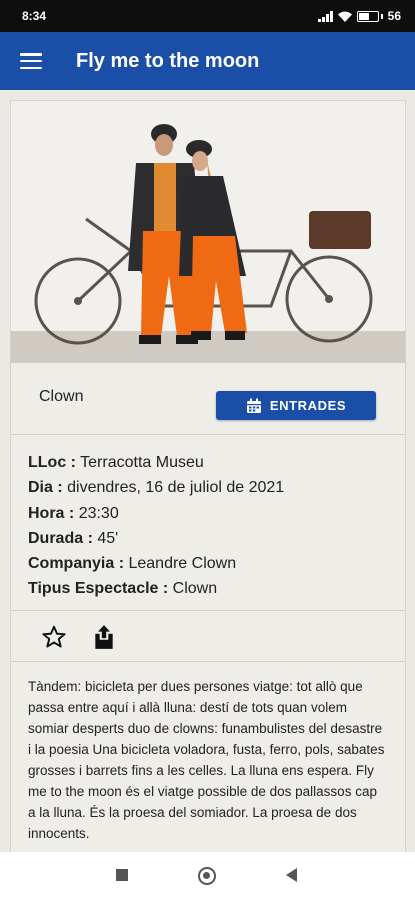  What do you see at coordinates (207, 16) in the screenshot?
I see `status-bar: 8:34 56` at bounding box center [207, 16].